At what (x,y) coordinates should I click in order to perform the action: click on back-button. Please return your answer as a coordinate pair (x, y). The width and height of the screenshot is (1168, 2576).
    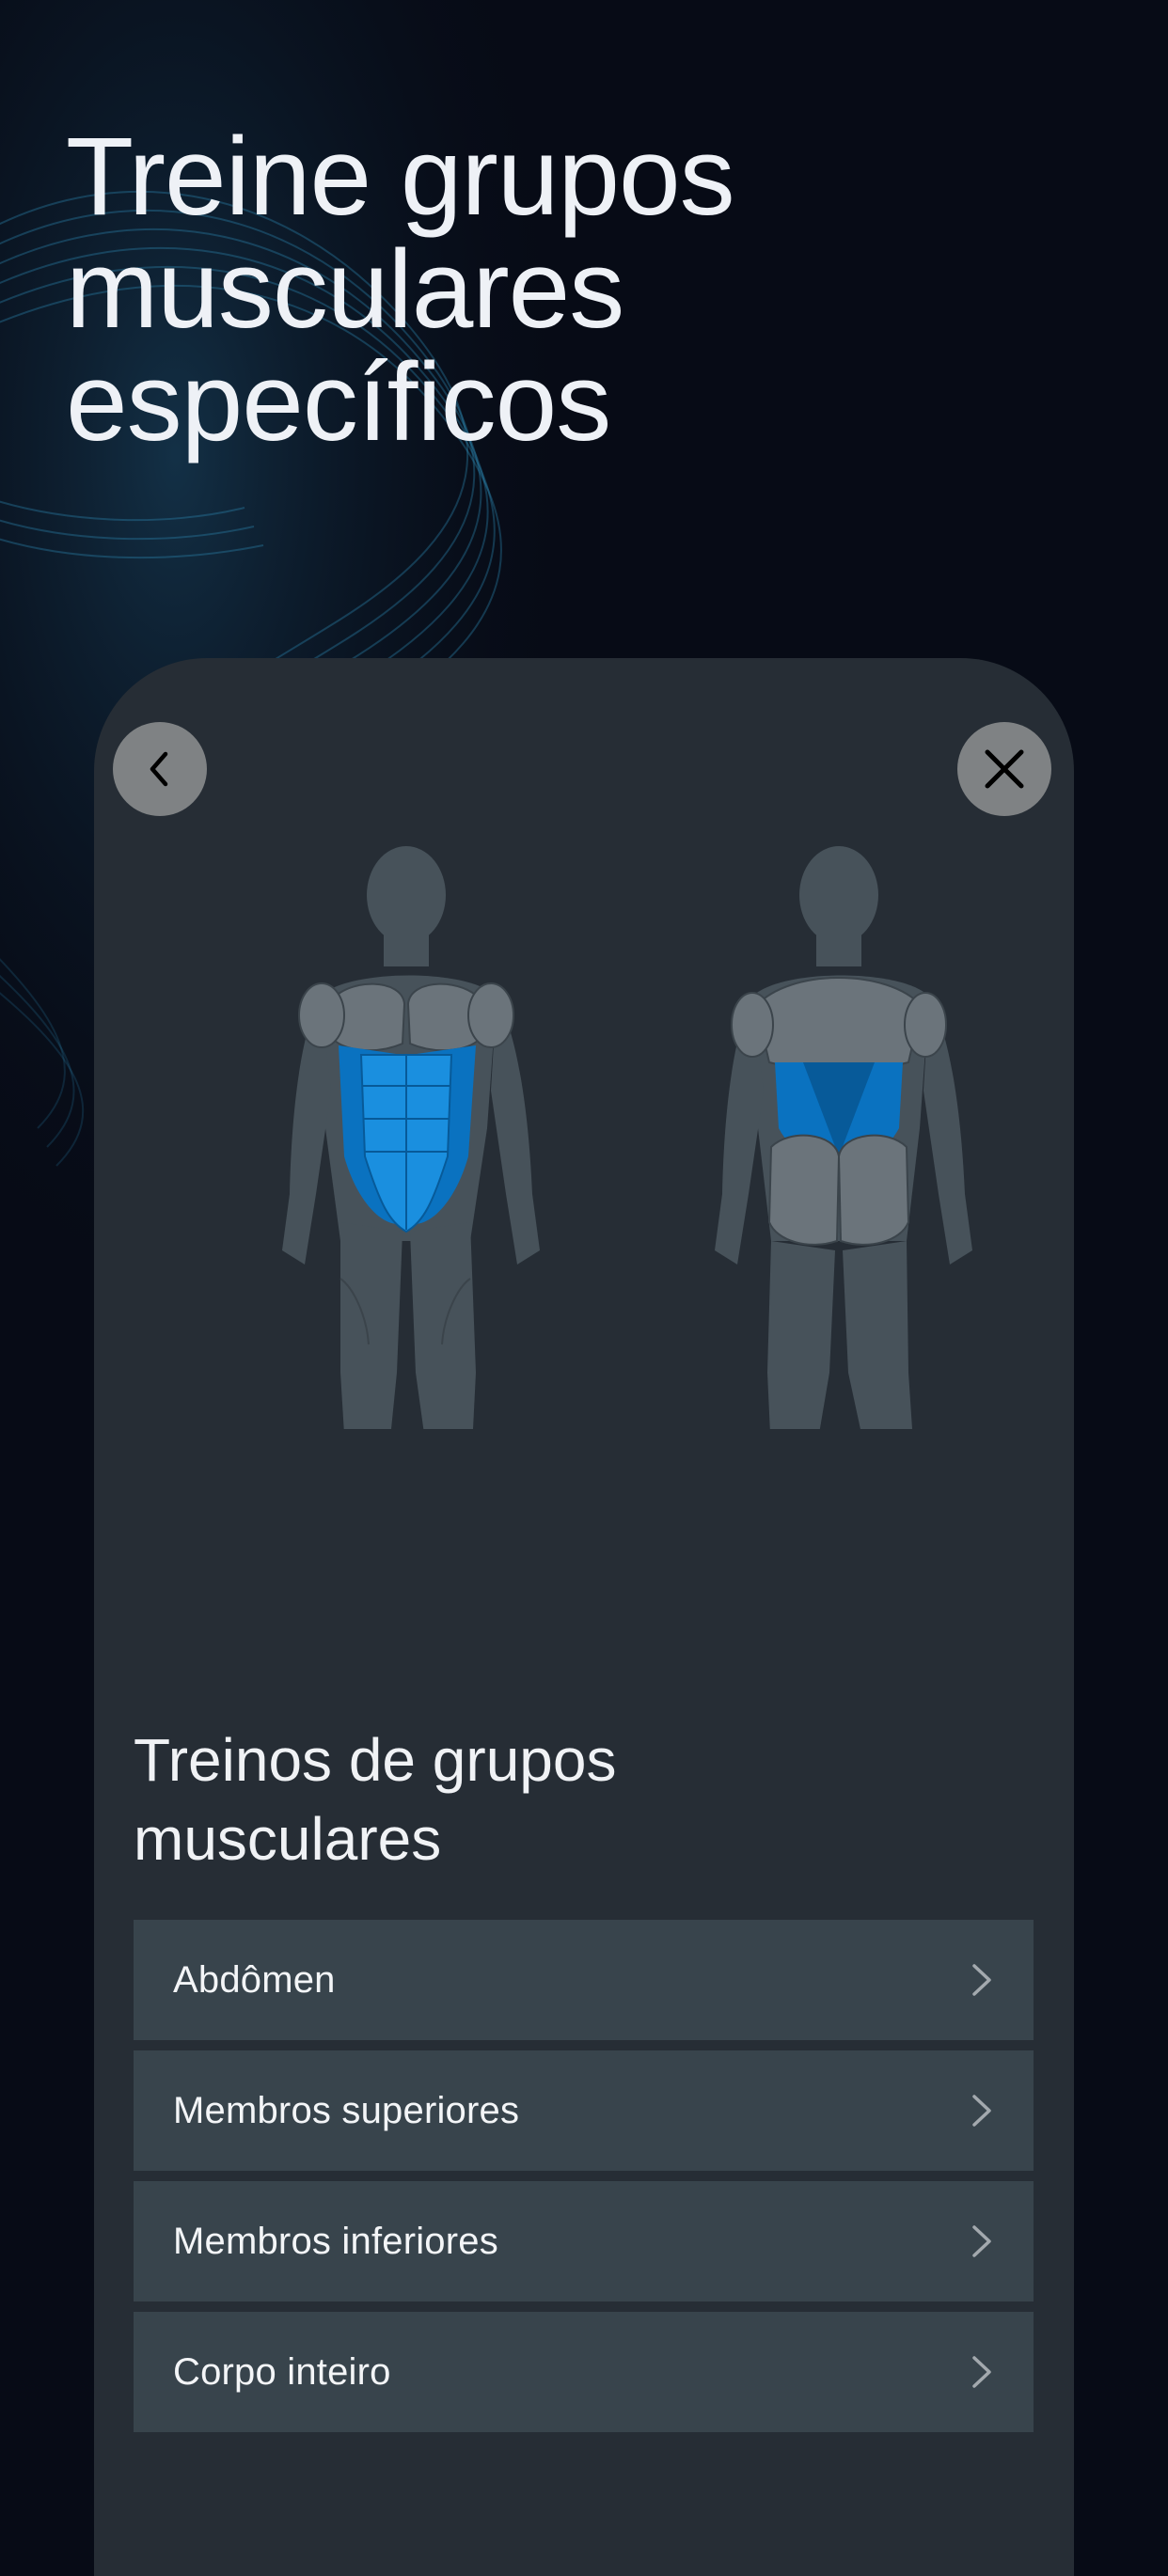
    Looking at the image, I should click on (160, 769).